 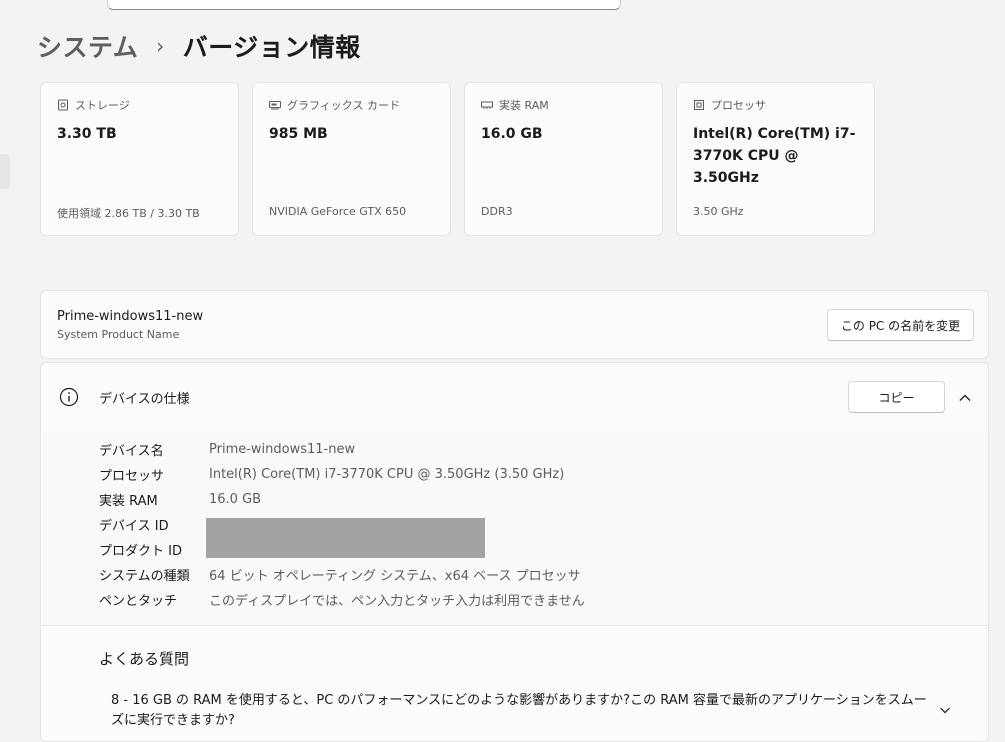 What do you see at coordinates (132, 476) in the screenshot?
I see `spec-key: プロセッサ` at bounding box center [132, 476].